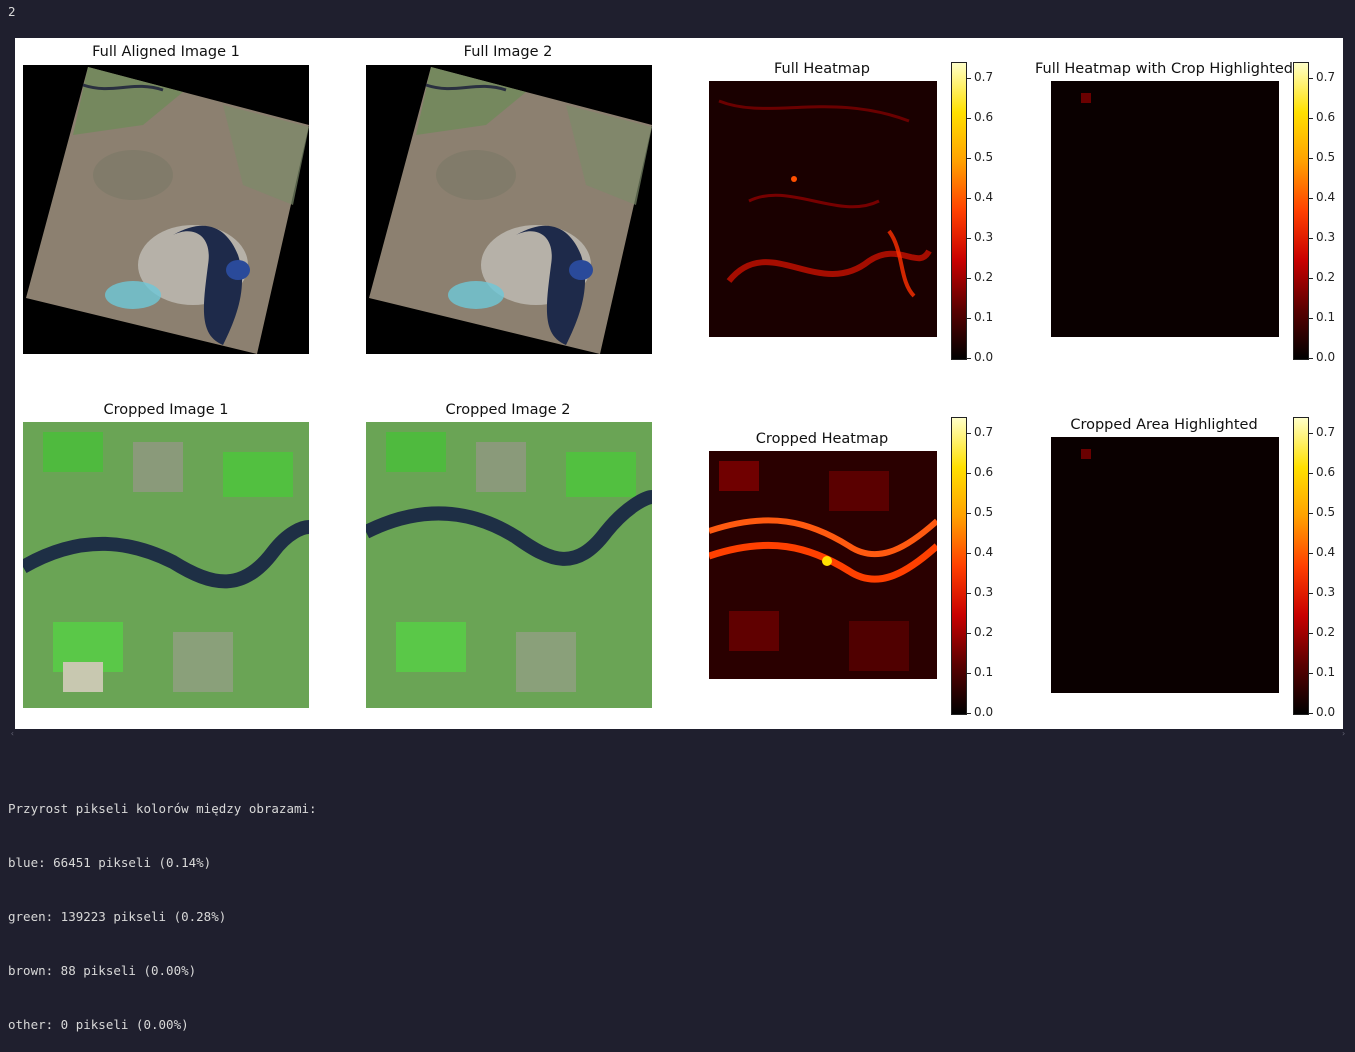  I want to click on summary-line-green: green: 139223 pikseli (0.28%), so click(117, 916).